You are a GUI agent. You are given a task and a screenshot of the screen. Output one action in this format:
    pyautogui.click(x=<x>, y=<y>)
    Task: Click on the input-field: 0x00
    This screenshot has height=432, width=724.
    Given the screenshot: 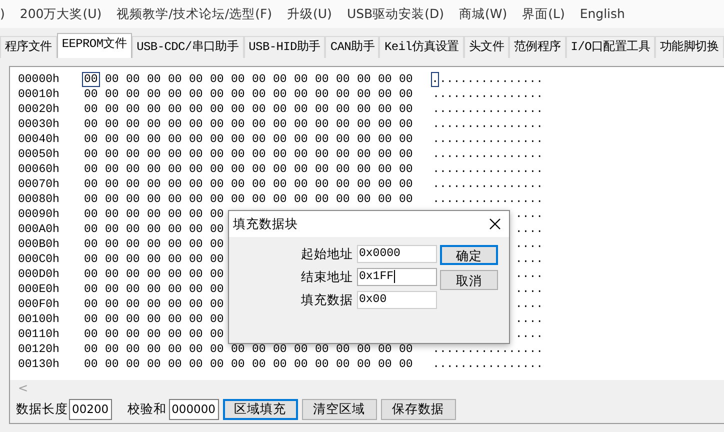 What is the action you would take?
    pyautogui.click(x=397, y=299)
    